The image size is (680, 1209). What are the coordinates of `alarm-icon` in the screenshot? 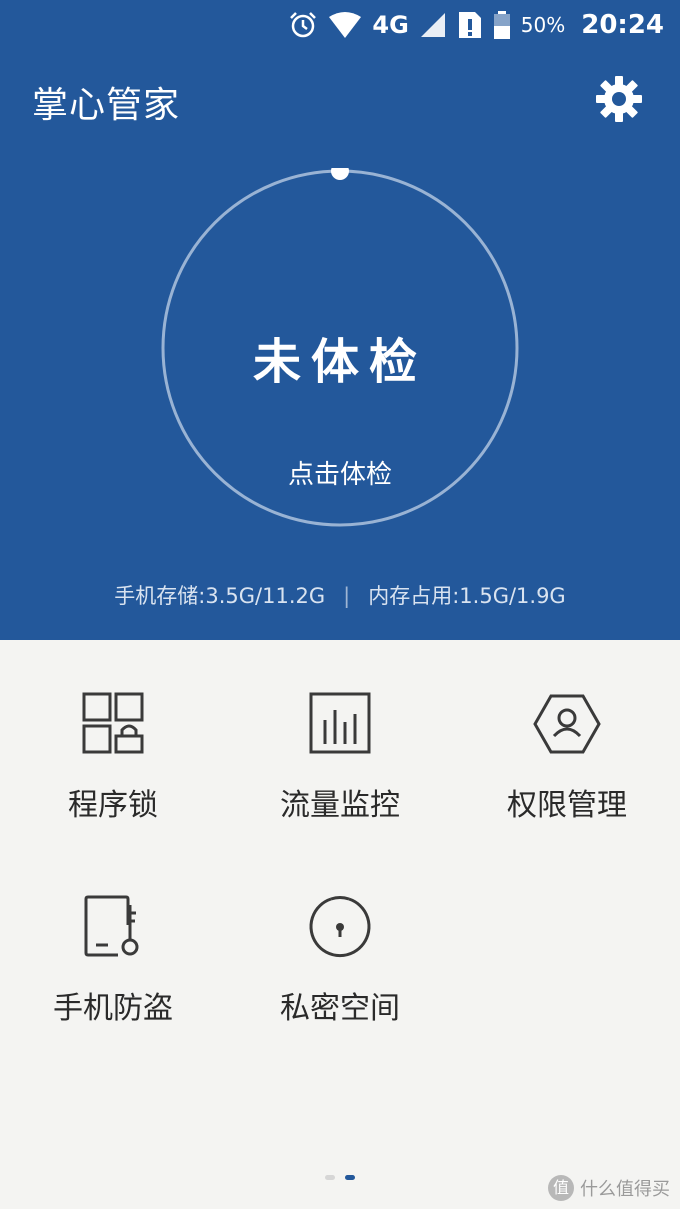 It's located at (303, 25).